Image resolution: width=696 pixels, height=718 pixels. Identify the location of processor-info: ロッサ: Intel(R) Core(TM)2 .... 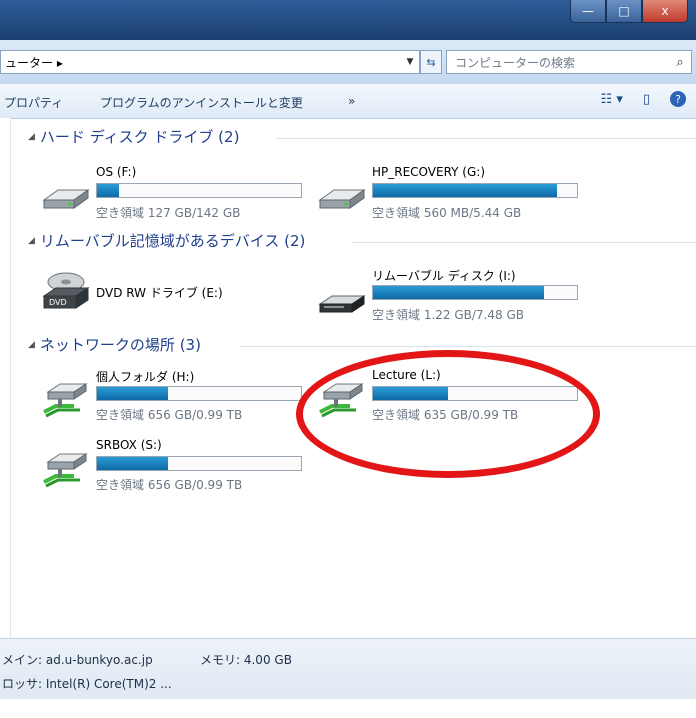
(87, 684).